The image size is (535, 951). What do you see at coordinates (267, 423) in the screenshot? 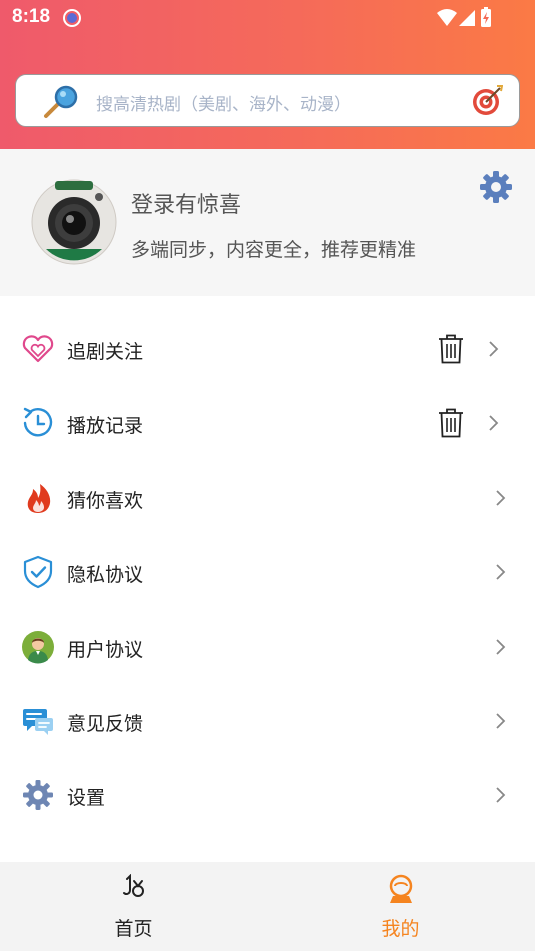
I see `menu-item-history: 播放记录` at bounding box center [267, 423].